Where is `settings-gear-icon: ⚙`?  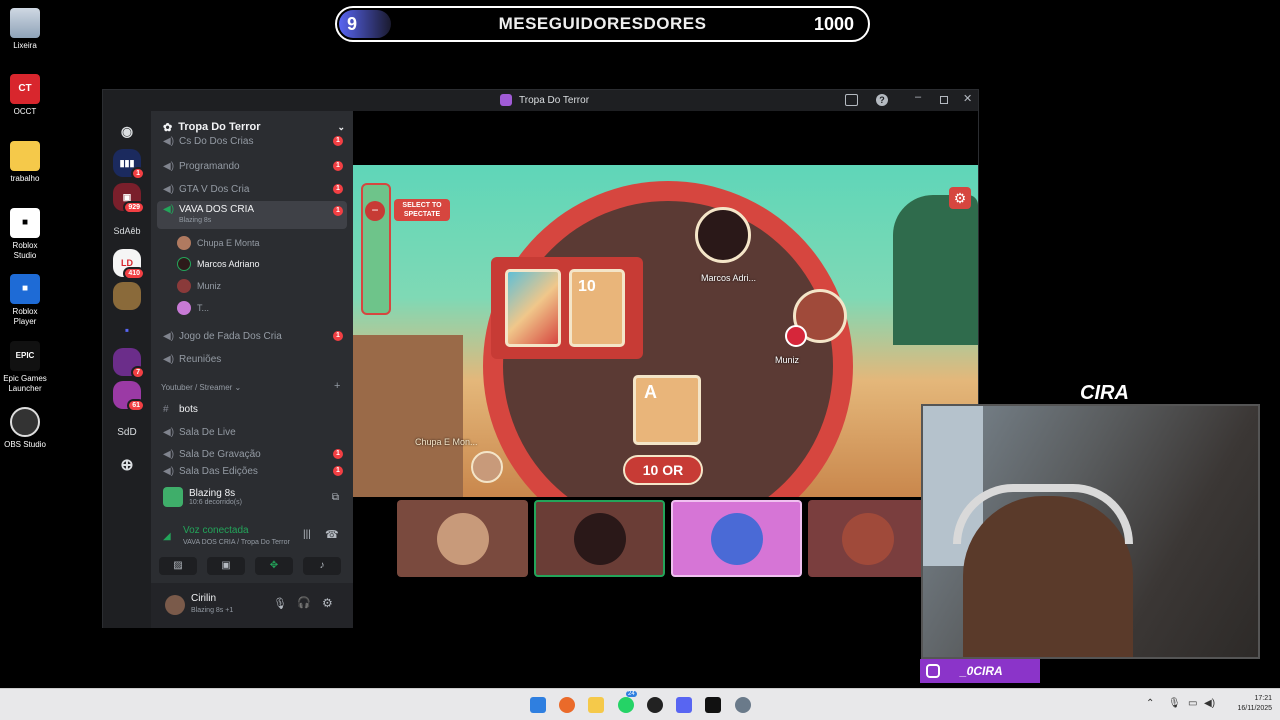 settings-gear-icon: ⚙ is located at coordinates (327, 603).